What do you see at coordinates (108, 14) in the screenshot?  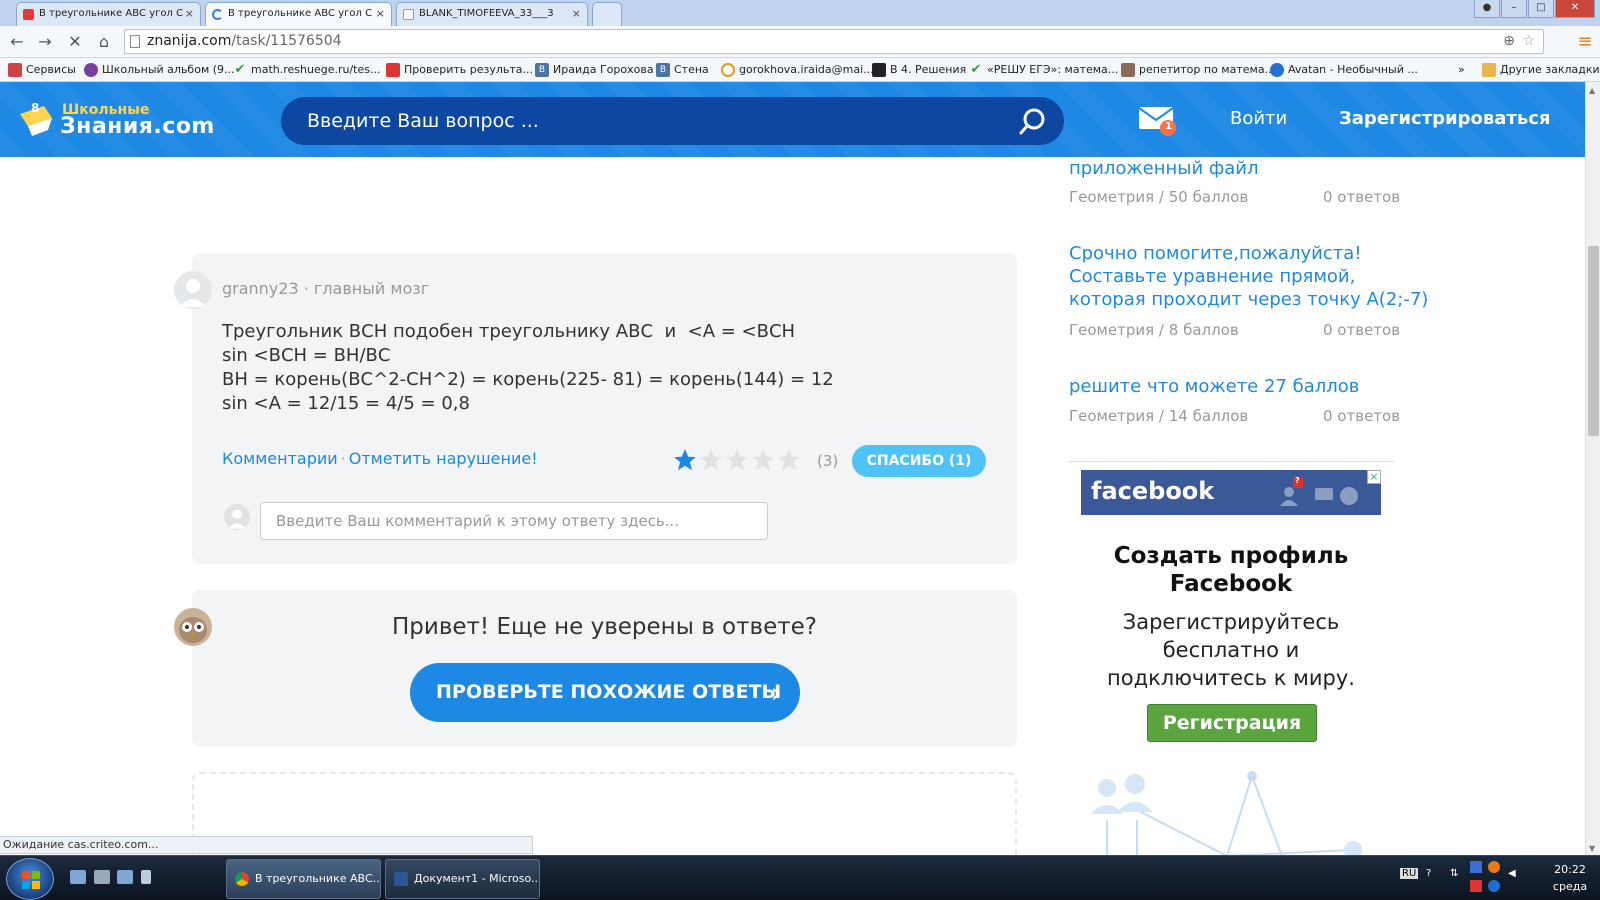 I see `browser-tab: В треугольнике АВС угол С ×` at bounding box center [108, 14].